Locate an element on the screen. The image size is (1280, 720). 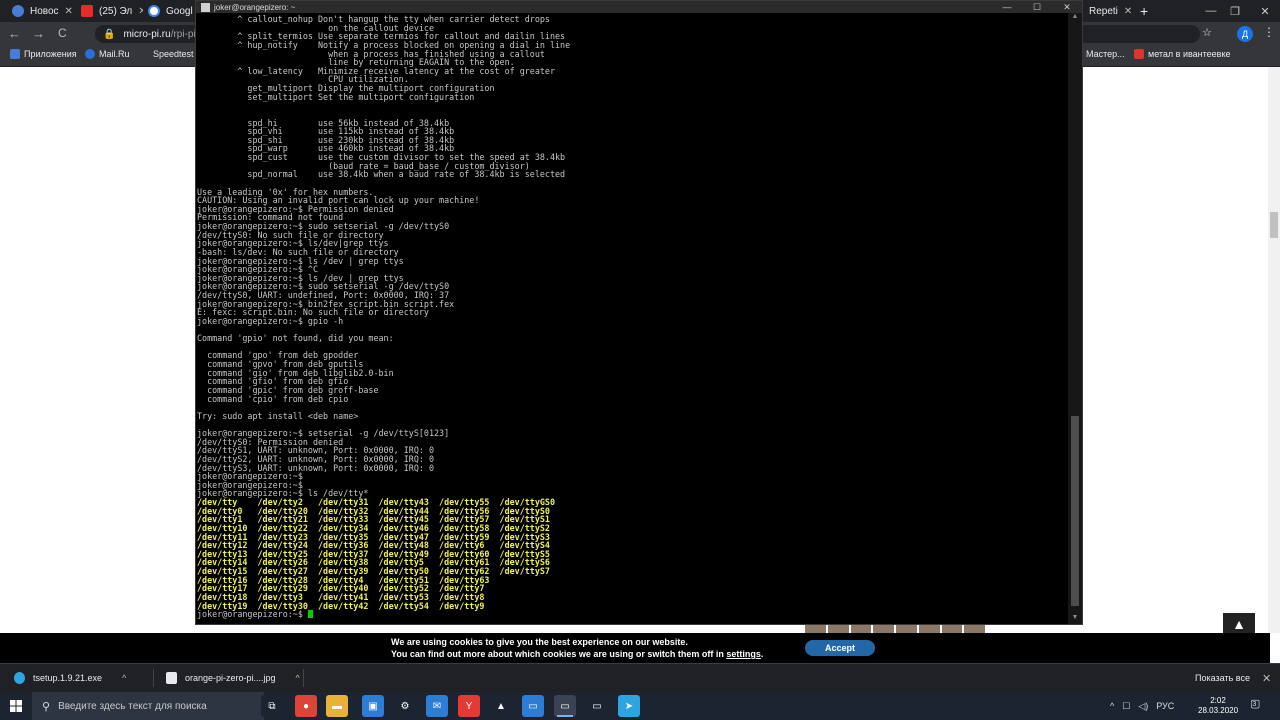
bookmark-apps: Приложения is located at coordinates (43, 54).